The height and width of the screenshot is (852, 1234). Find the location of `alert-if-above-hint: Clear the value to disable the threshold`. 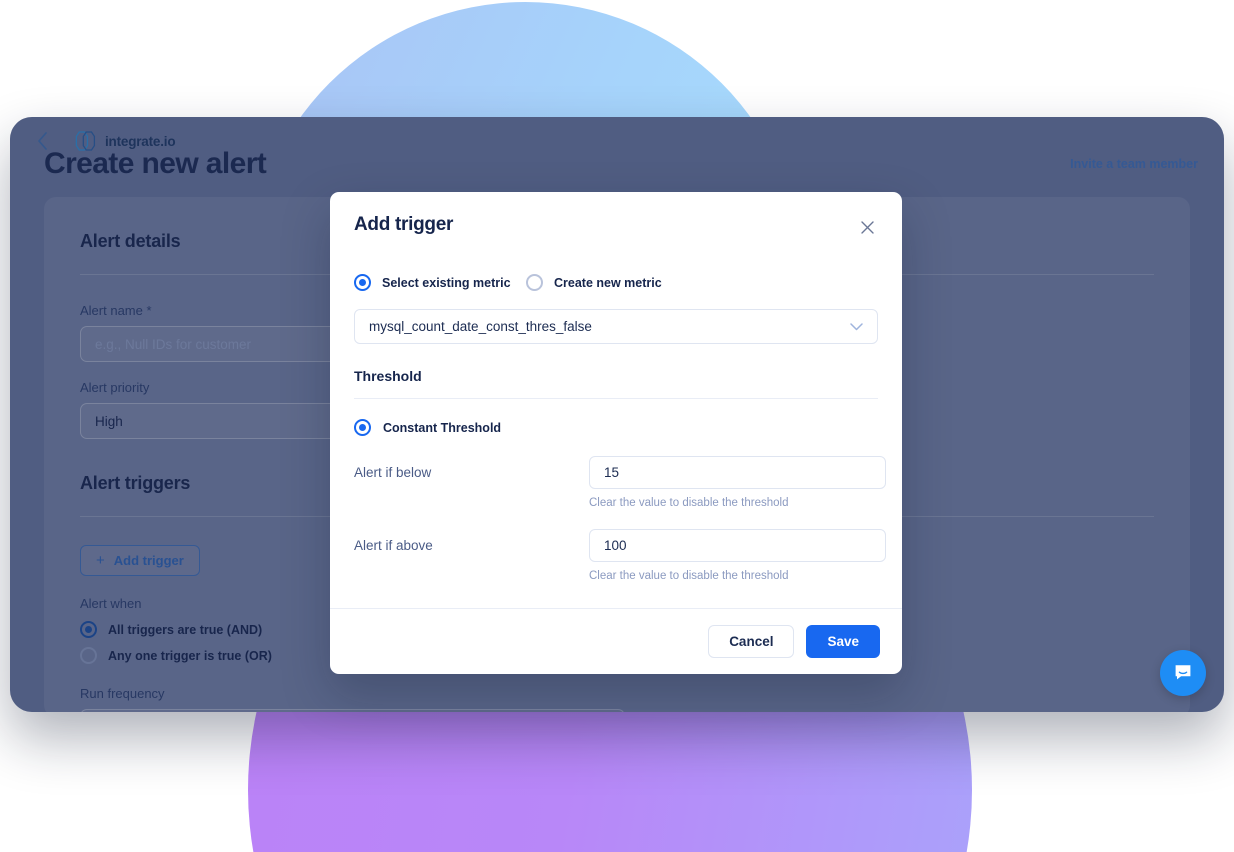

alert-if-above-hint: Clear the value to disable the threshold is located at coordinates (689, 576).